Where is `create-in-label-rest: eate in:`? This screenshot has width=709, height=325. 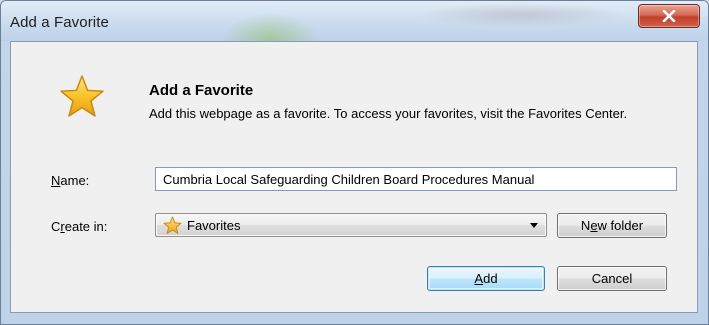 create-in-label-rest: eate in: is located at coordinates (86, 226).